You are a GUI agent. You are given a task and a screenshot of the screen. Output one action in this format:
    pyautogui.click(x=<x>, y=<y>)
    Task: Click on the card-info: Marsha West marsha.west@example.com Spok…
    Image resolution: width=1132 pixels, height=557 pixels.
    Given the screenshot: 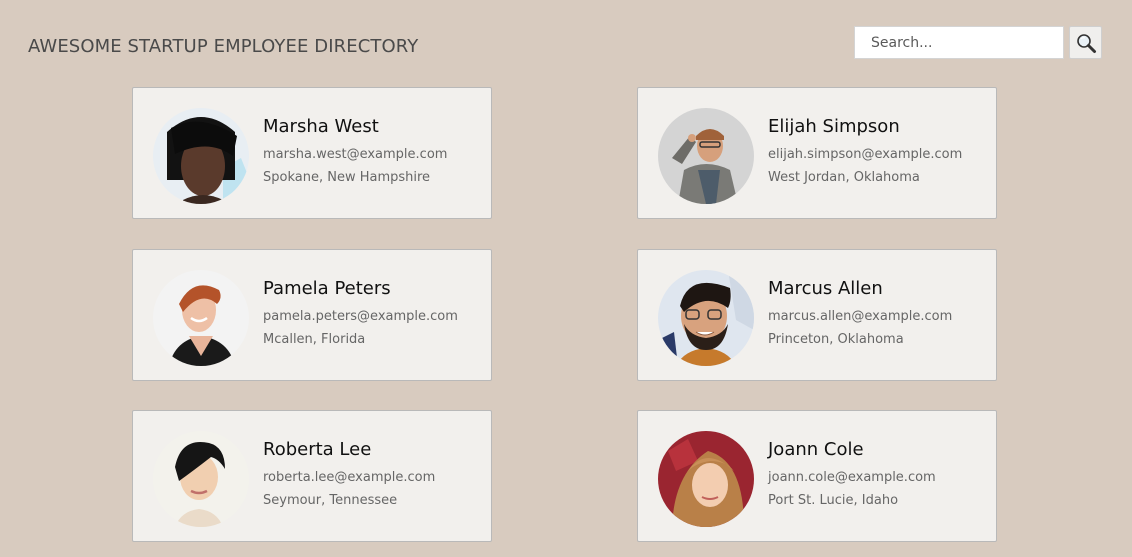 What is the action you would take?
    pyautogui.click(x=374, y=150)
    